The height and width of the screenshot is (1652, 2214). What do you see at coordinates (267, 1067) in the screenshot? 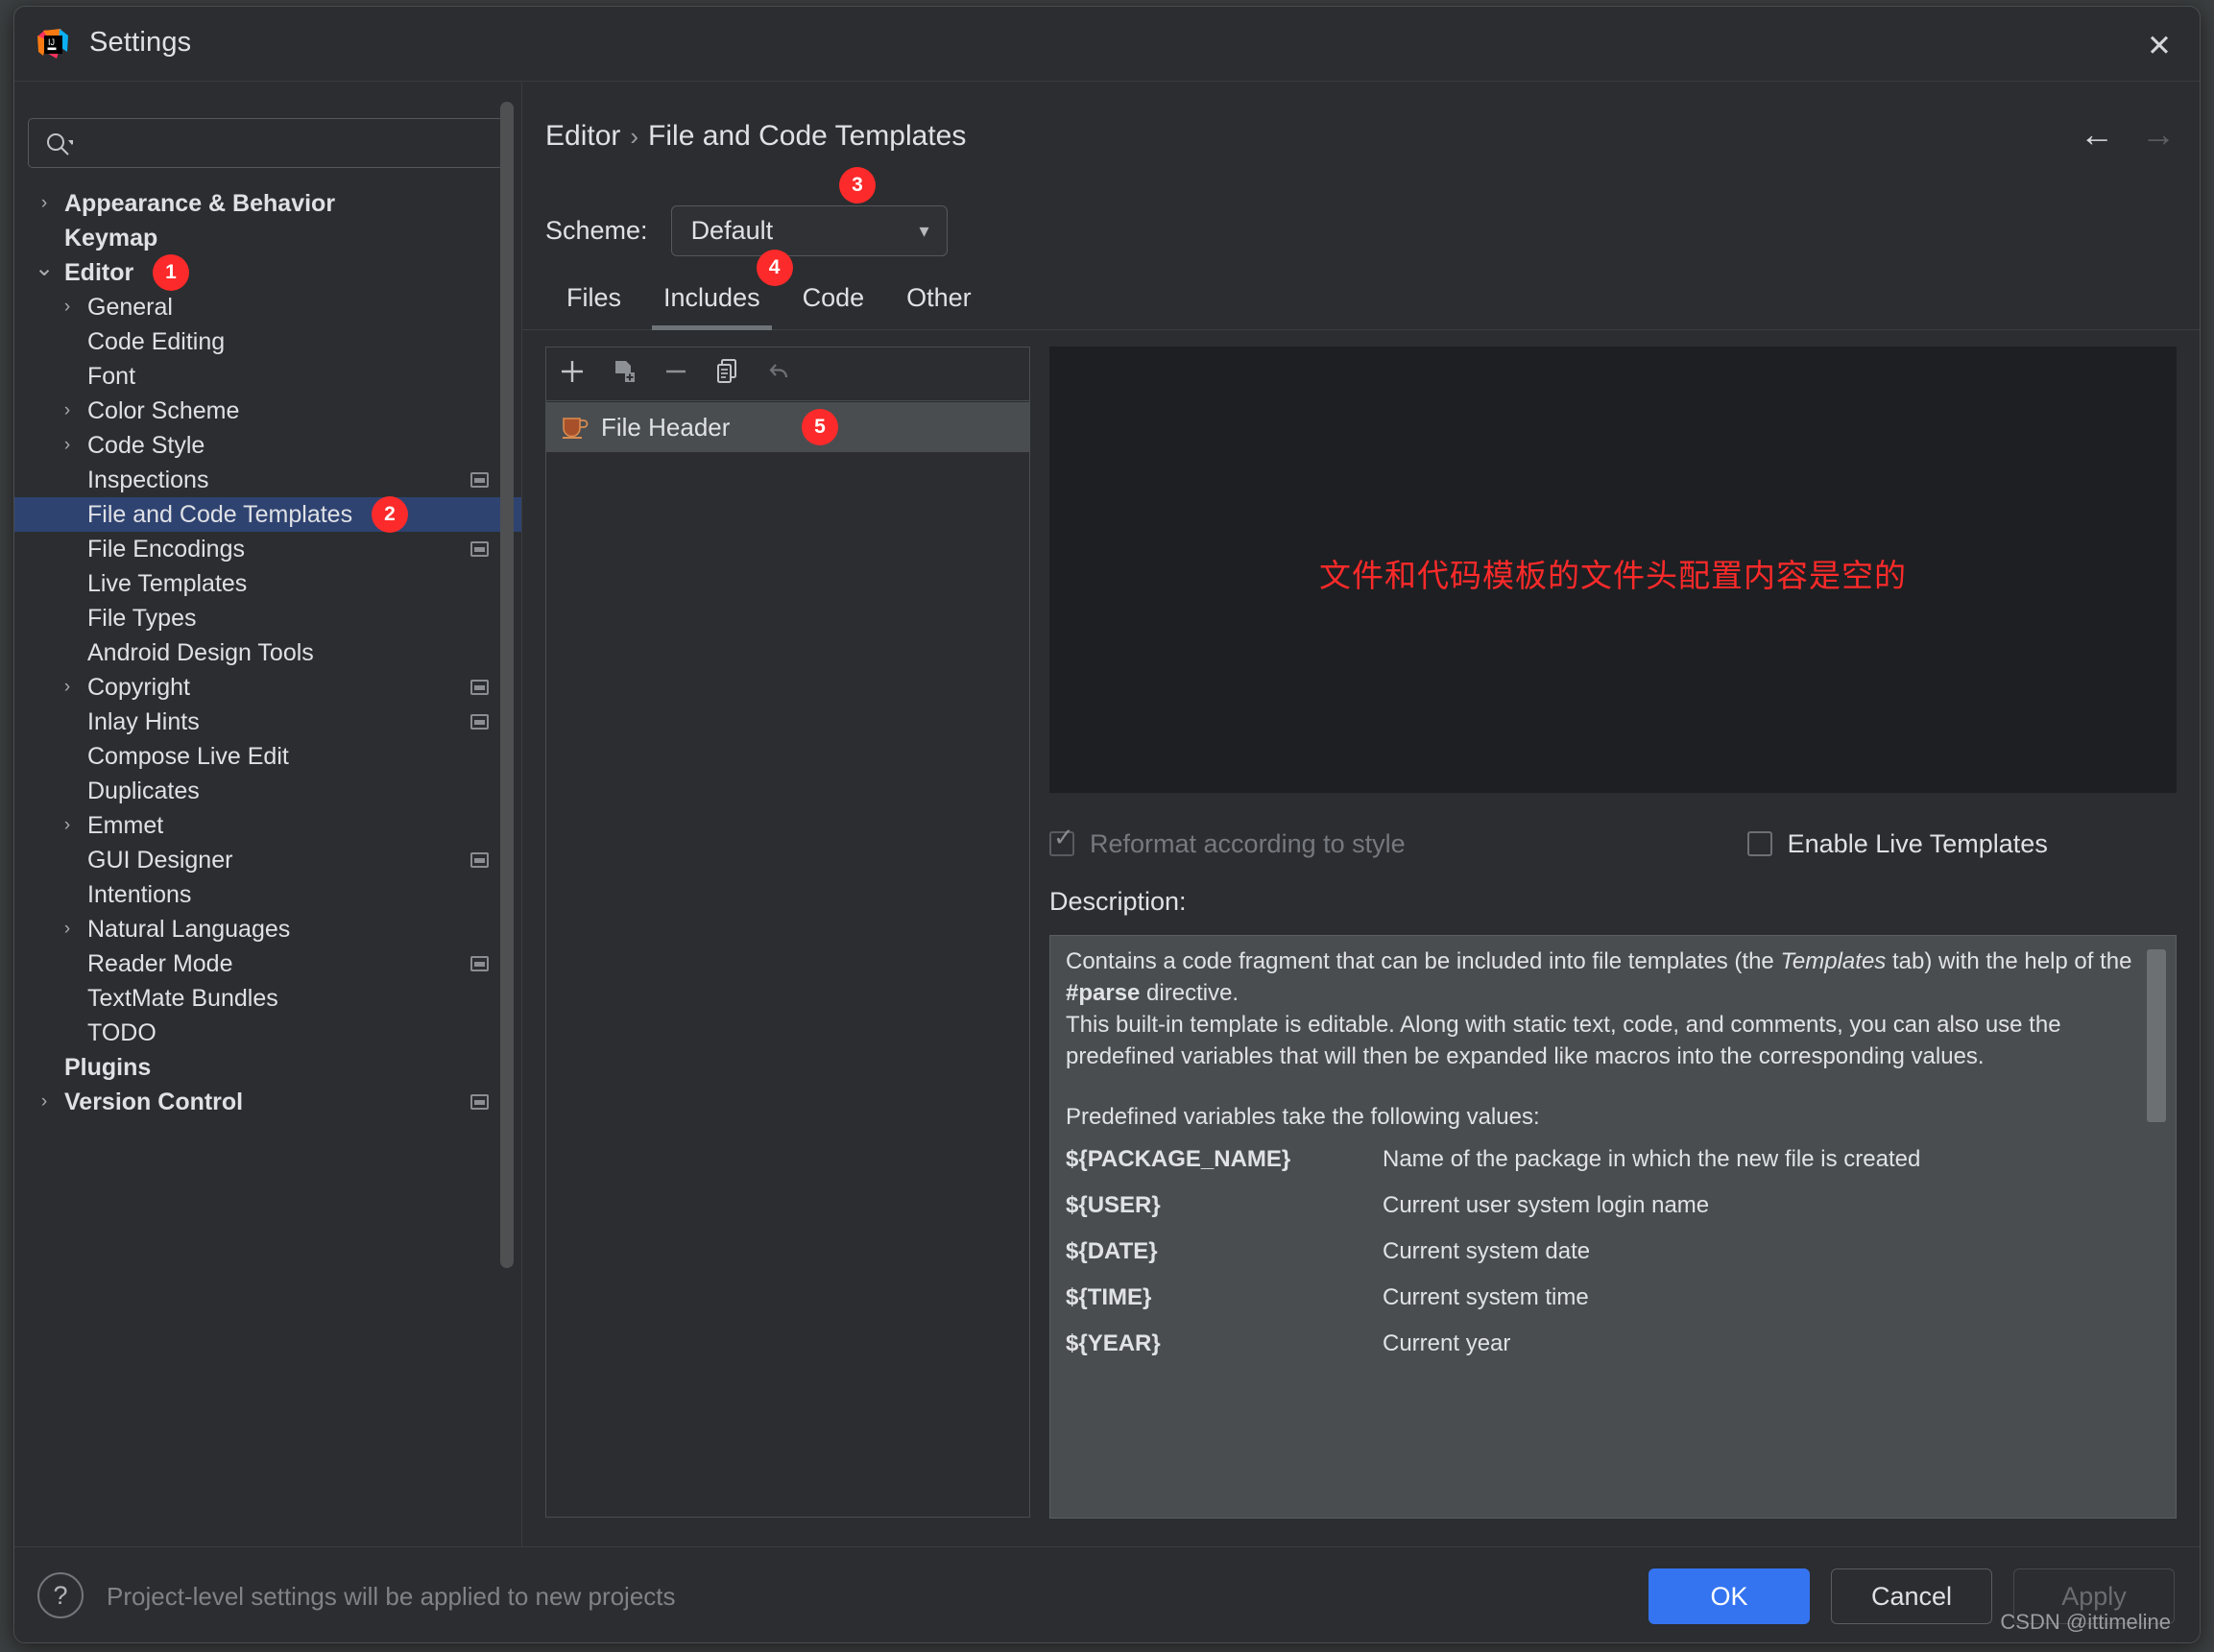
I see `sidebar-item-plugins: Plugins` at bounding box center [267, 1067].